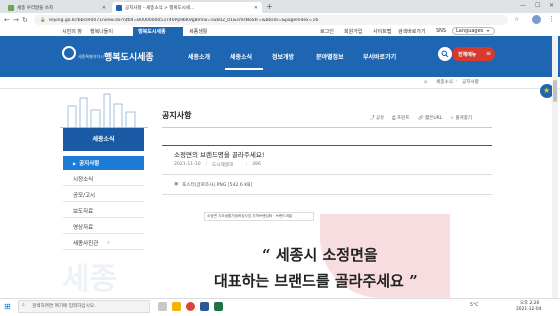  What do you see at coordinates (103, 179) in the screenshot?
I see `sidebar-item-city-news: 시정소식` at bounding box center [103, 179].